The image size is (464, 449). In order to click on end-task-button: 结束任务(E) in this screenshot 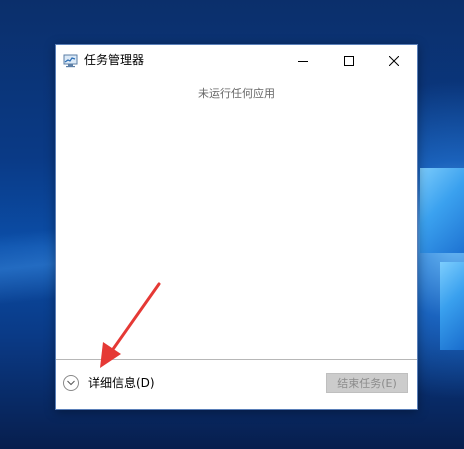, I will do `click(367, 383)`.